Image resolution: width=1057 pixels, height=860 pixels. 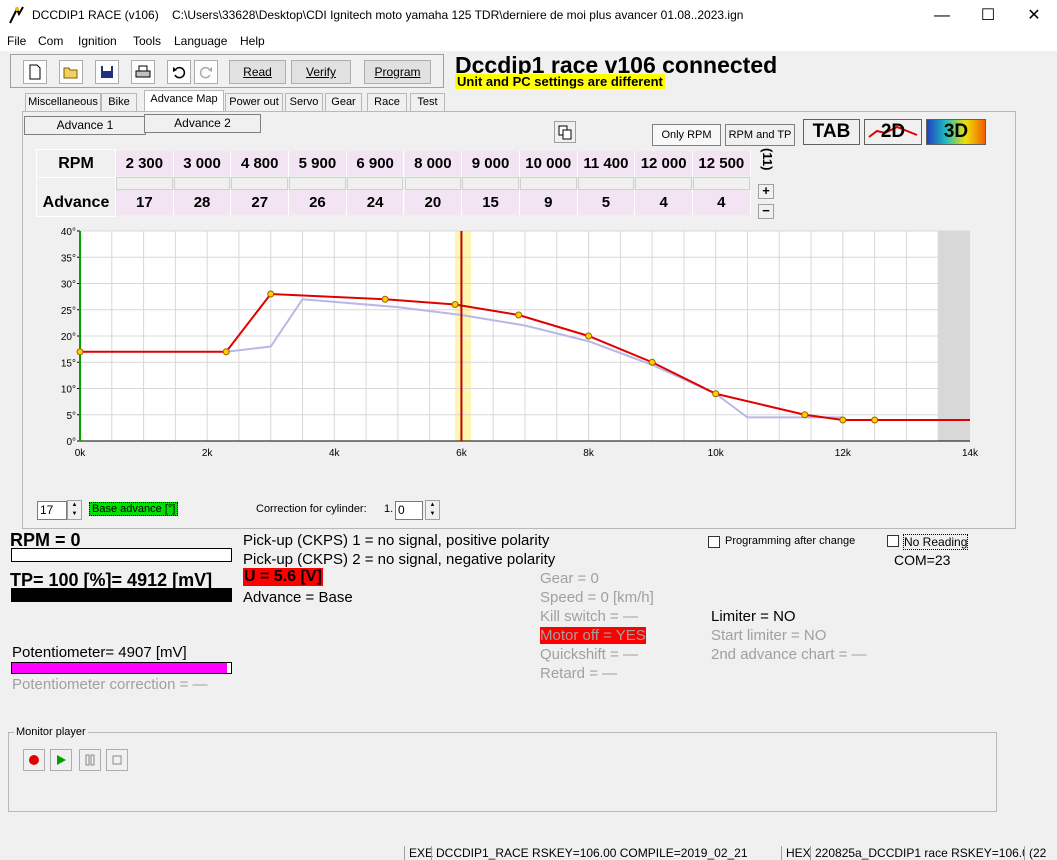 What do you see at coordinates (304, 102) in the screenshot?
I see `tab-servo: Servo` at bounding box center [304, 102].